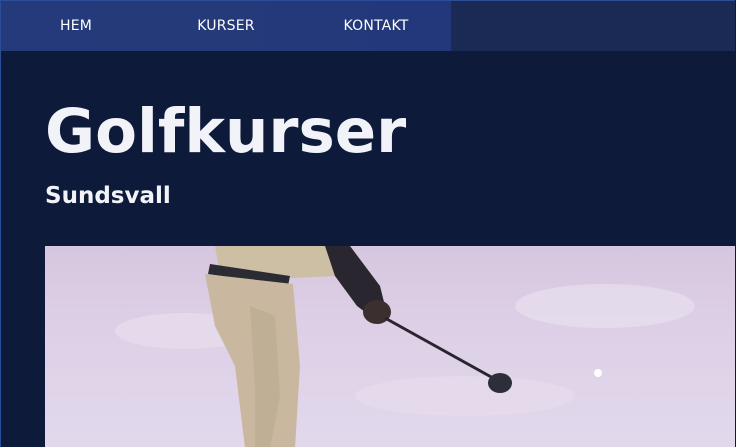 The width and height of the screenshot is (736, 447). Describe the element at coordinates (226, 131) in the screenshot. I see `page-title: Golfkurser` at that location.